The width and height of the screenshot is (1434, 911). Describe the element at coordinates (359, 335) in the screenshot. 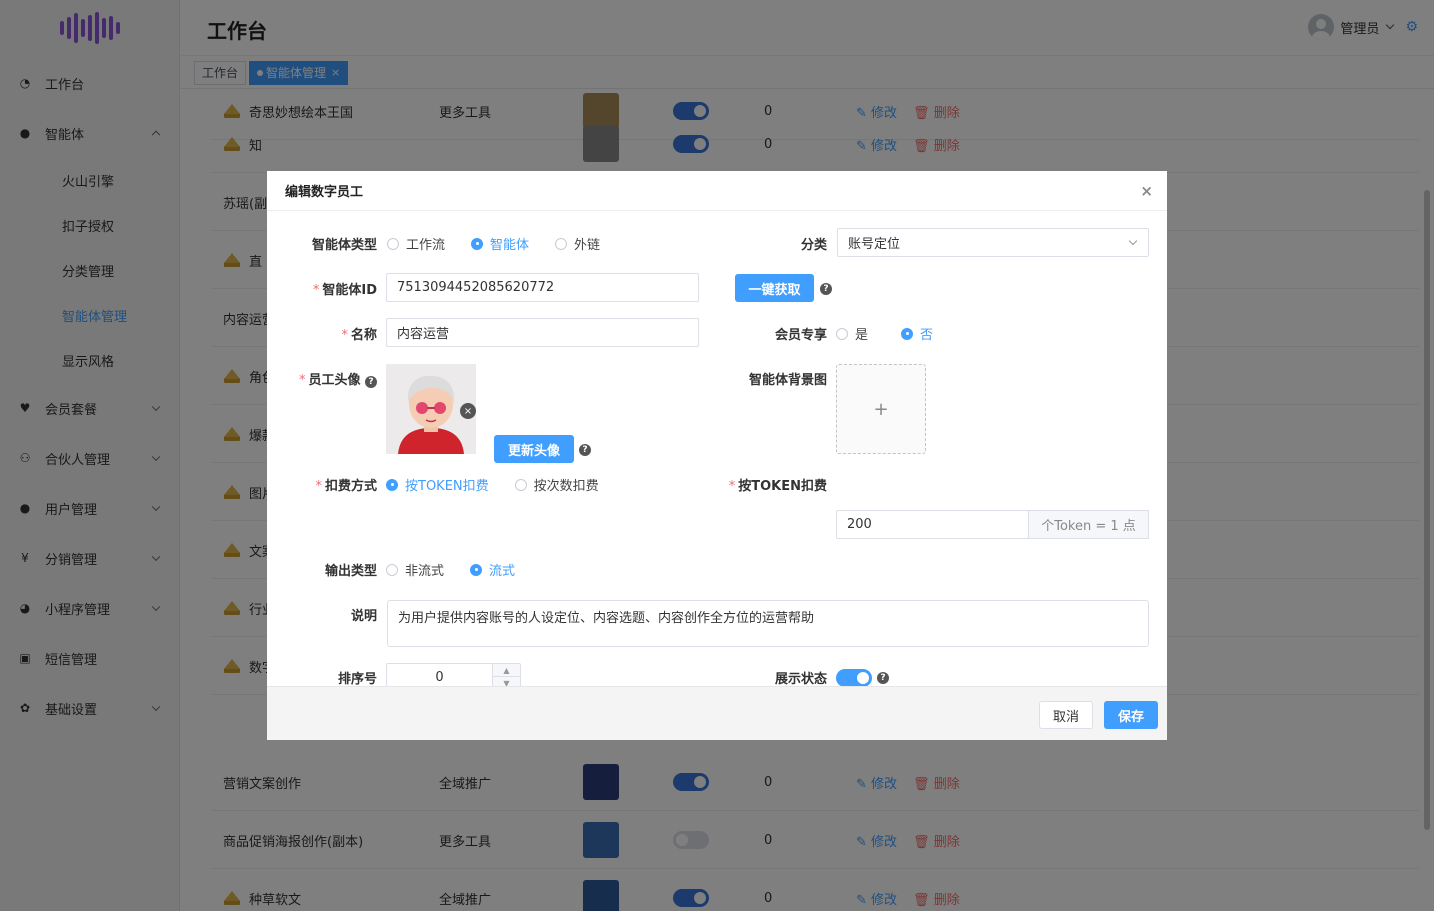

I see `name-label: * 名称` at that location.